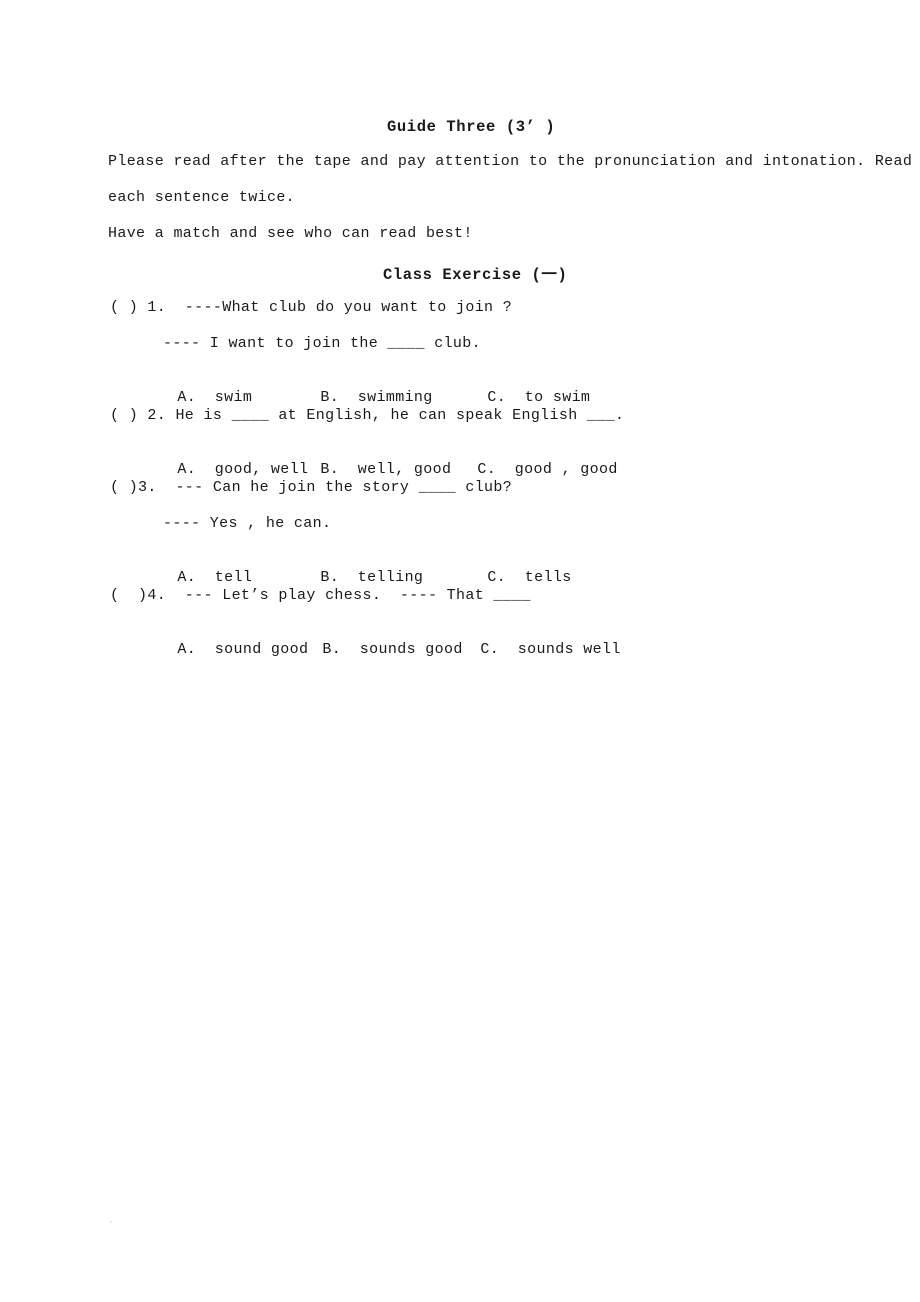  What do you see at coordinates (248, 397) in the screenshot?
I see `question-1-option-a: A. swim` at bounding box center [248, 397].